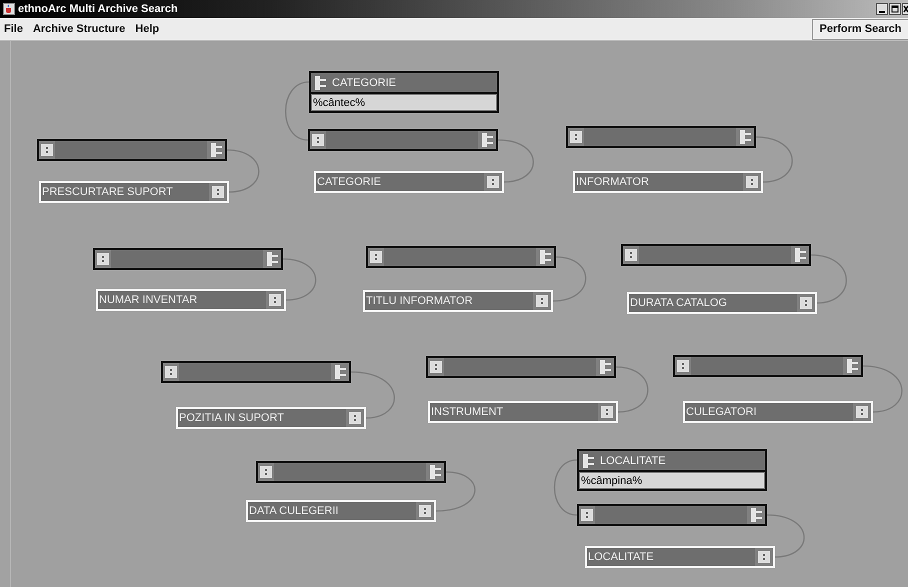 This screenshot has width=908, height=587. I want to click on field-node: PRESCURTARE SUPORT, so click(134, 192).